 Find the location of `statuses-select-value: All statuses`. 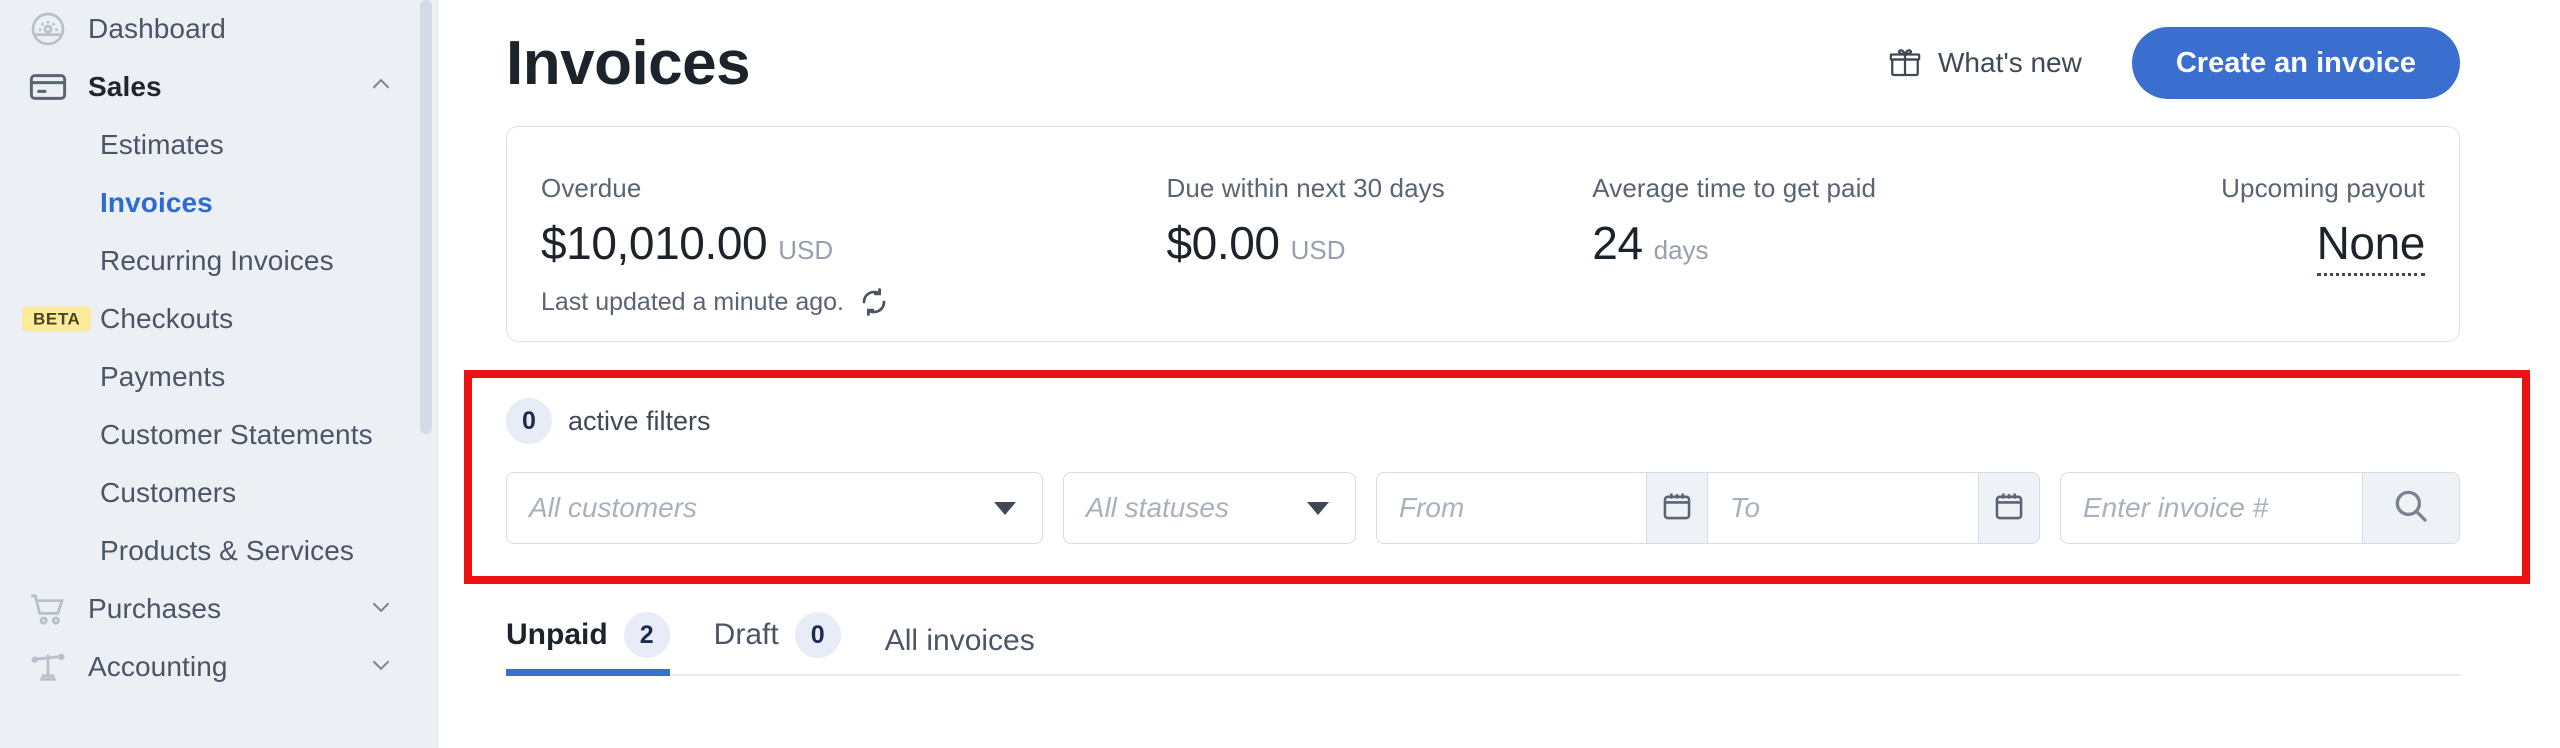

statuses-select-value: All statuses is located at coordinates (1157, 507).